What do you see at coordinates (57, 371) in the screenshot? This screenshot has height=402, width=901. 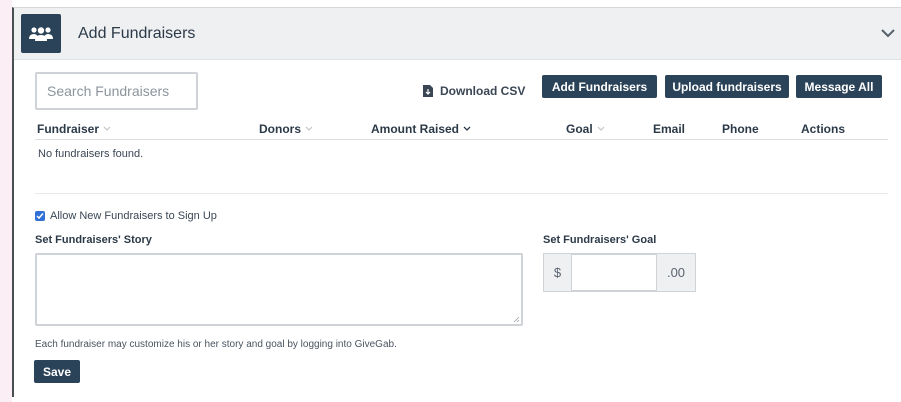 I see `save-button: Save` at bounding box center [57, 371].